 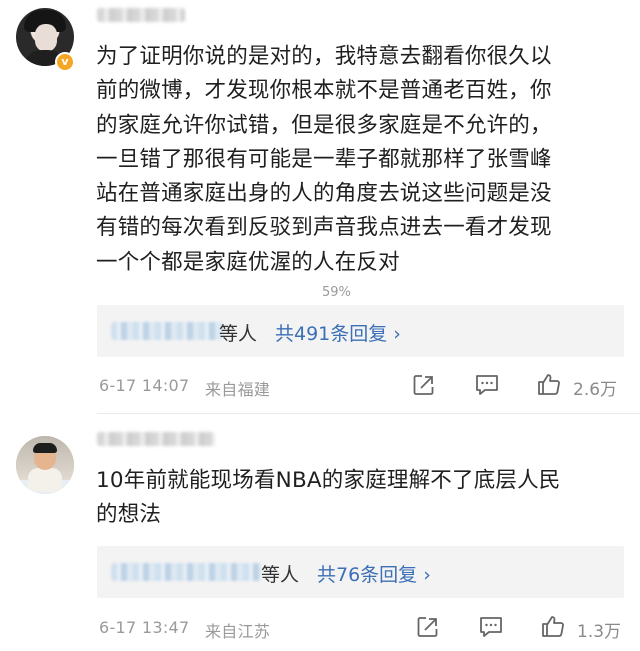 What do you see at coordinates (280, 575) in the screenshot?
I see `reply-users-label: 等人` at bounding box center [280, 575].